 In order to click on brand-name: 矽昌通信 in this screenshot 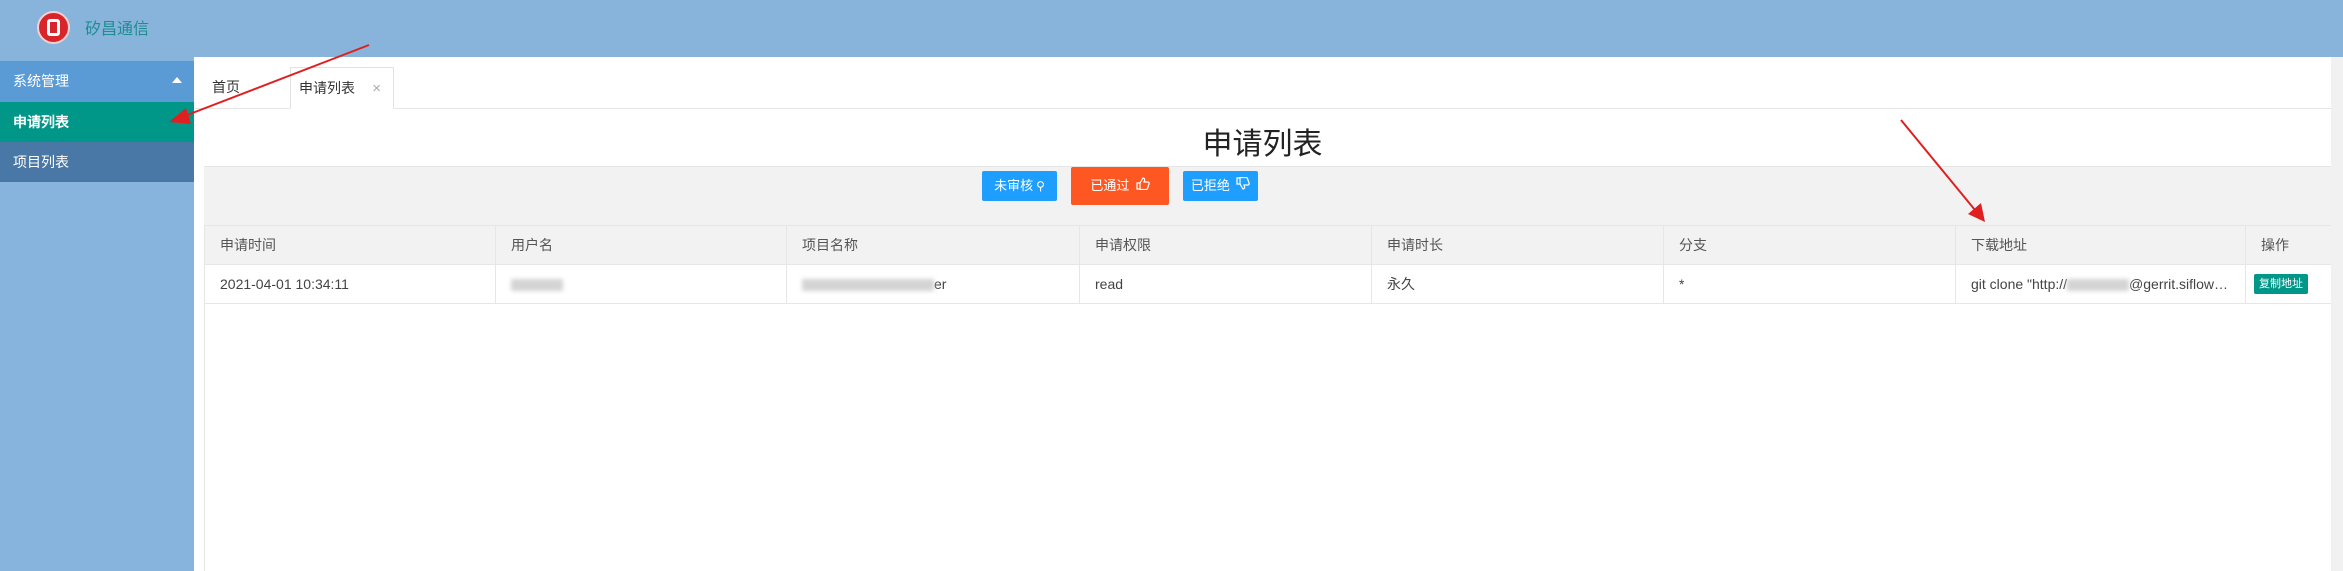, I will do `click(117, 28)`.